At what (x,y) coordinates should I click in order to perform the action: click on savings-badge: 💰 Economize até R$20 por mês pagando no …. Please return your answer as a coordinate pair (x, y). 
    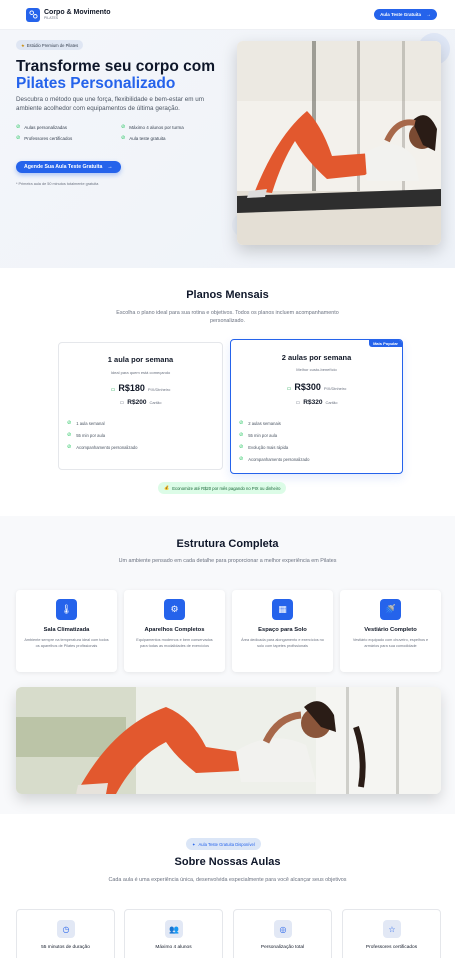
    Looking at the image, I should click on (222, 488).